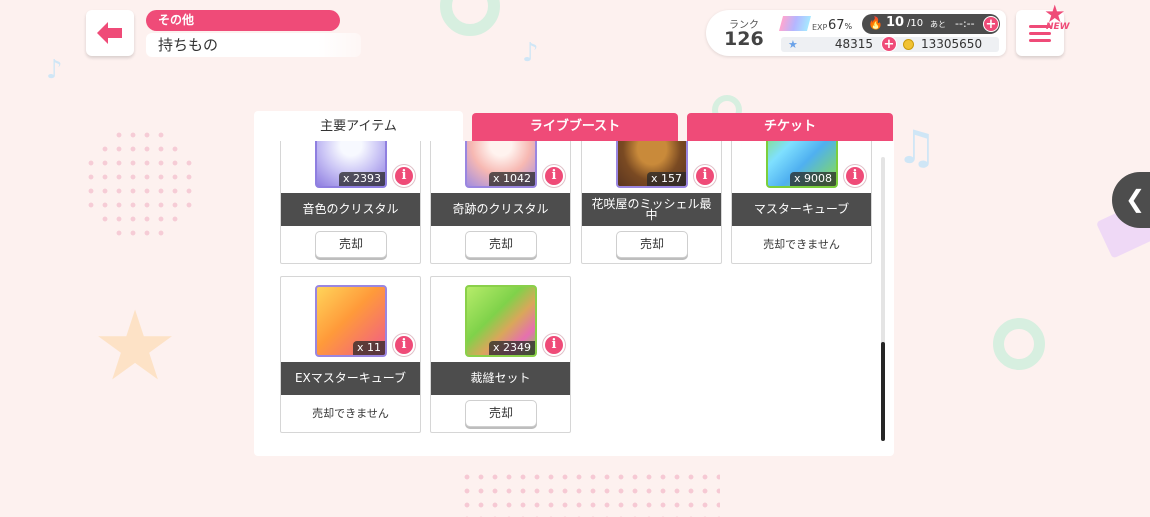 The height and width of the screenshot is (517, 1150). Describe the element at coordinates (853, 44) in the screenshot. I see `gem-count: 48315` at that location.